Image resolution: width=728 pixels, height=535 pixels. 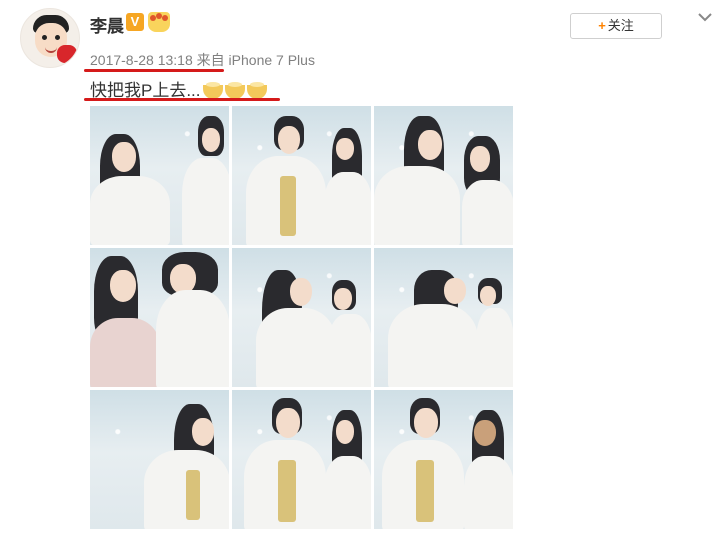 I want to click on content-highlight-underline, so click(x=182, y=99).